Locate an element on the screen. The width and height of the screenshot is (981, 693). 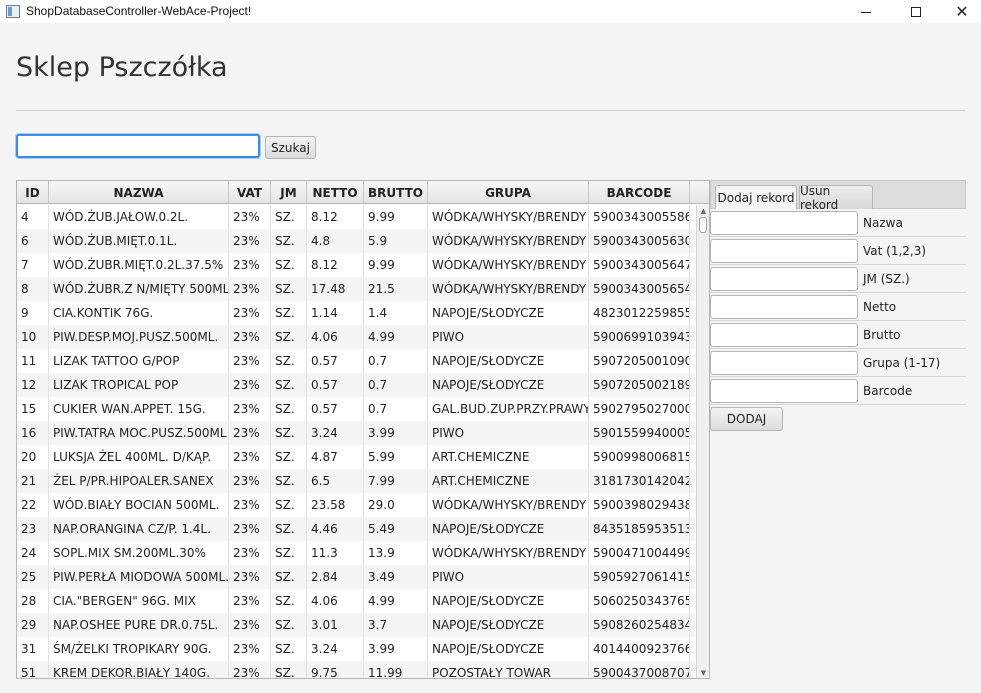
brutto-field is located at coordinates (784, 335).